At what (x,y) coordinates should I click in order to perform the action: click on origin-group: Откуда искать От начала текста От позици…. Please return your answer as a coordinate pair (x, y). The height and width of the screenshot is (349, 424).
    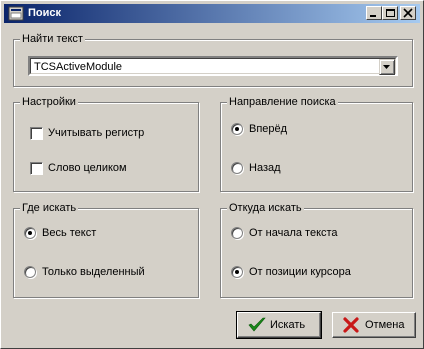
    Looking at the image, I should click on (316, 249).